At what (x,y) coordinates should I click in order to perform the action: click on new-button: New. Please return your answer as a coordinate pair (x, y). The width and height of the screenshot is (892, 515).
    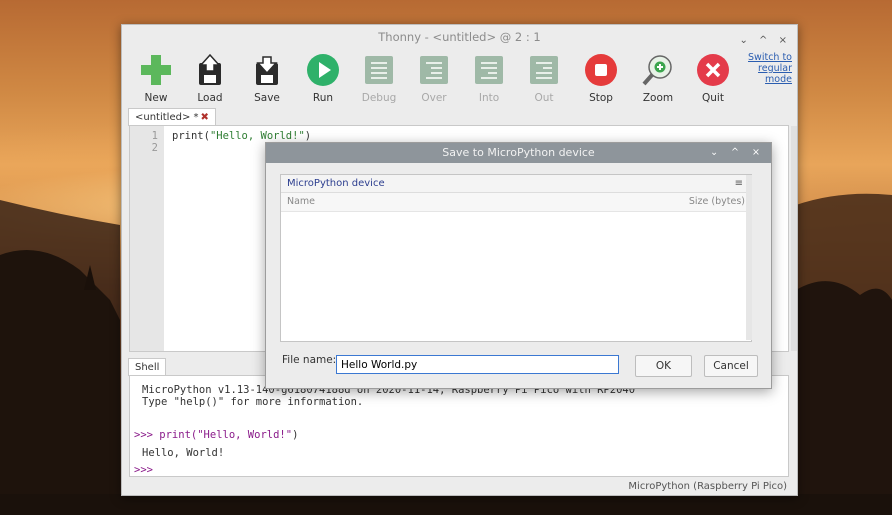
    Looking at the image, I should click on (156, 76).